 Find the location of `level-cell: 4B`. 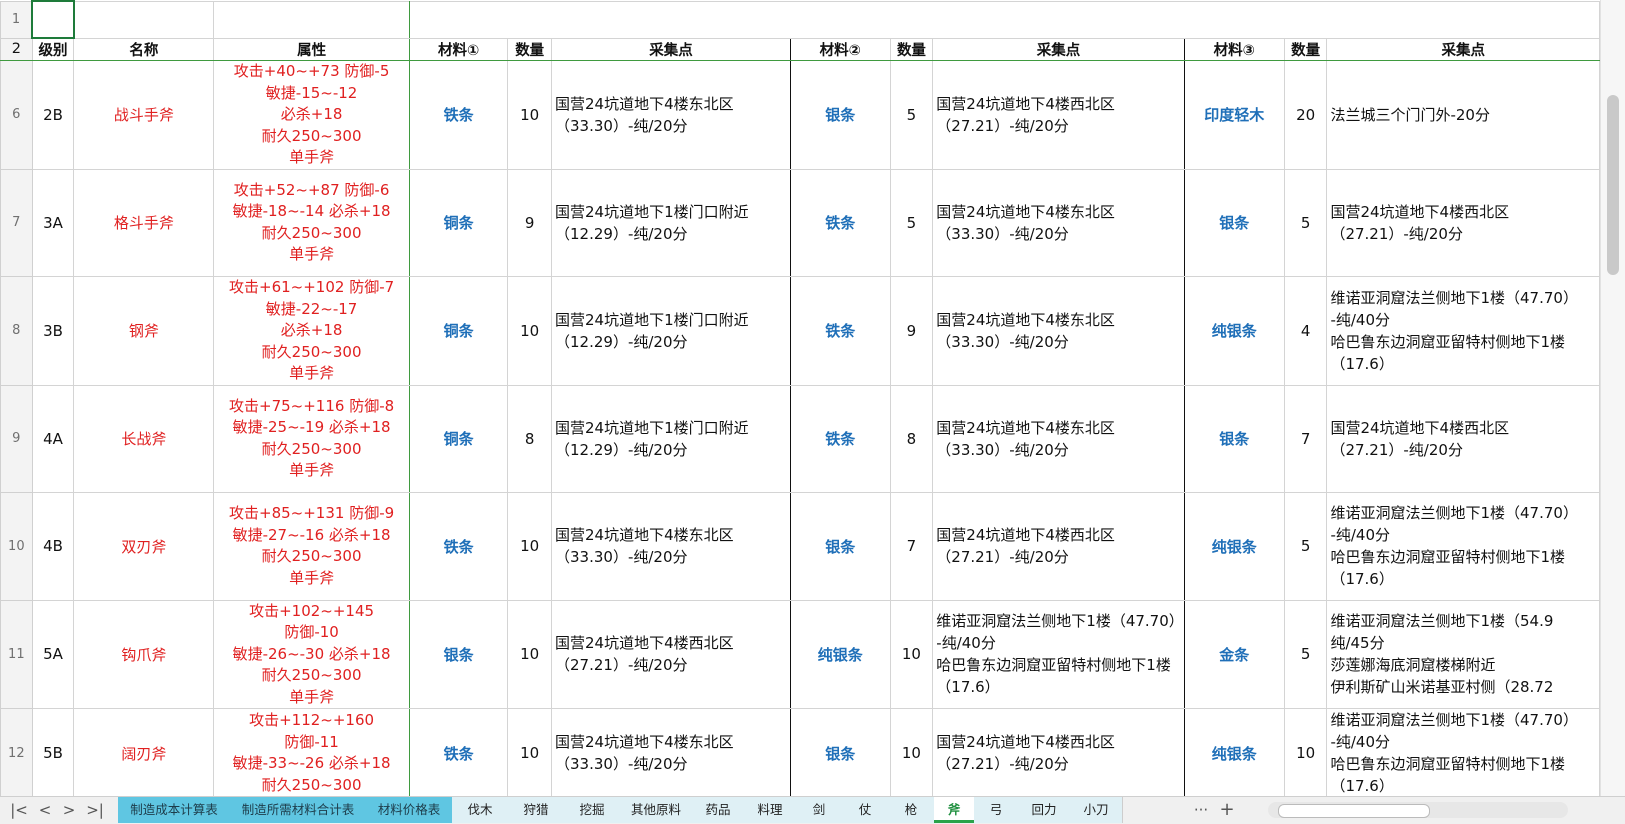

level-cell: 4B is located at coordinates (53, 546).